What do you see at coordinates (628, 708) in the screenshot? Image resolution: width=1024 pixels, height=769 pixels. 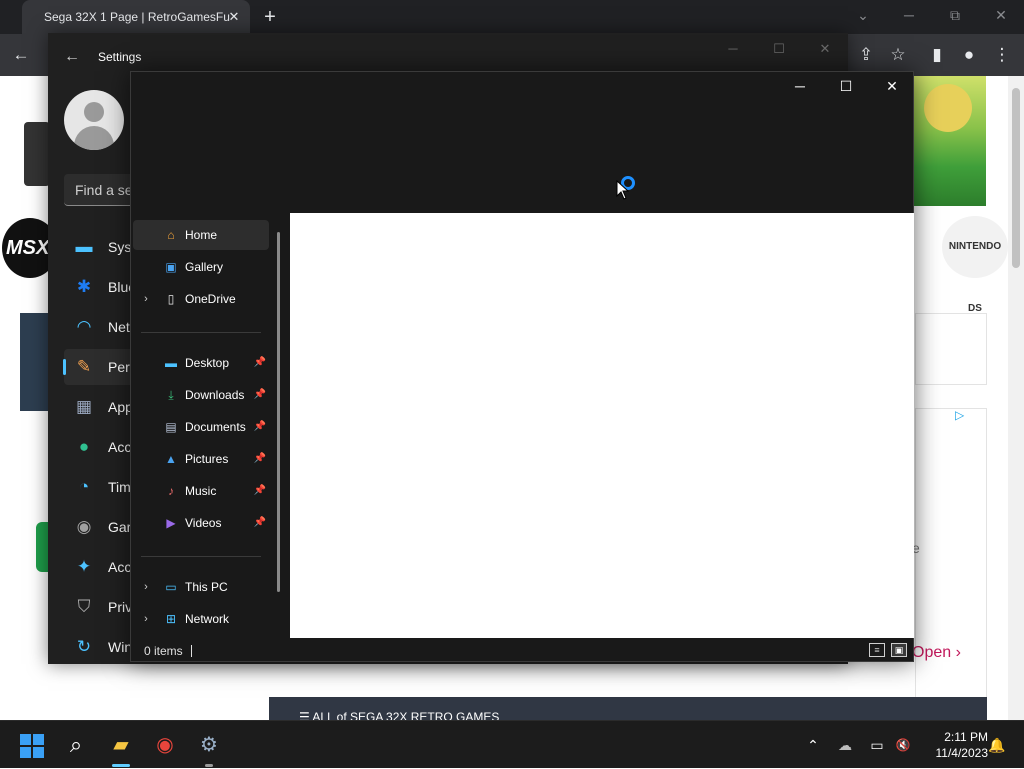 I see `all-games-banner: ☰ ALL of SEGA 32X RETRO GAMES` at bounding box center [628, 708].